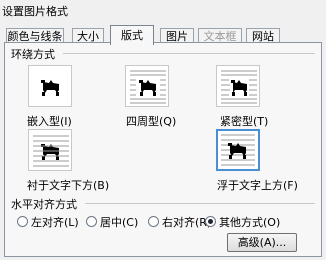  What do you see at coordinates (49, 121) in the screenshot?
I see `wrap-option-inline-label: 嵌入型(I)` at bounding box center [49, 121].